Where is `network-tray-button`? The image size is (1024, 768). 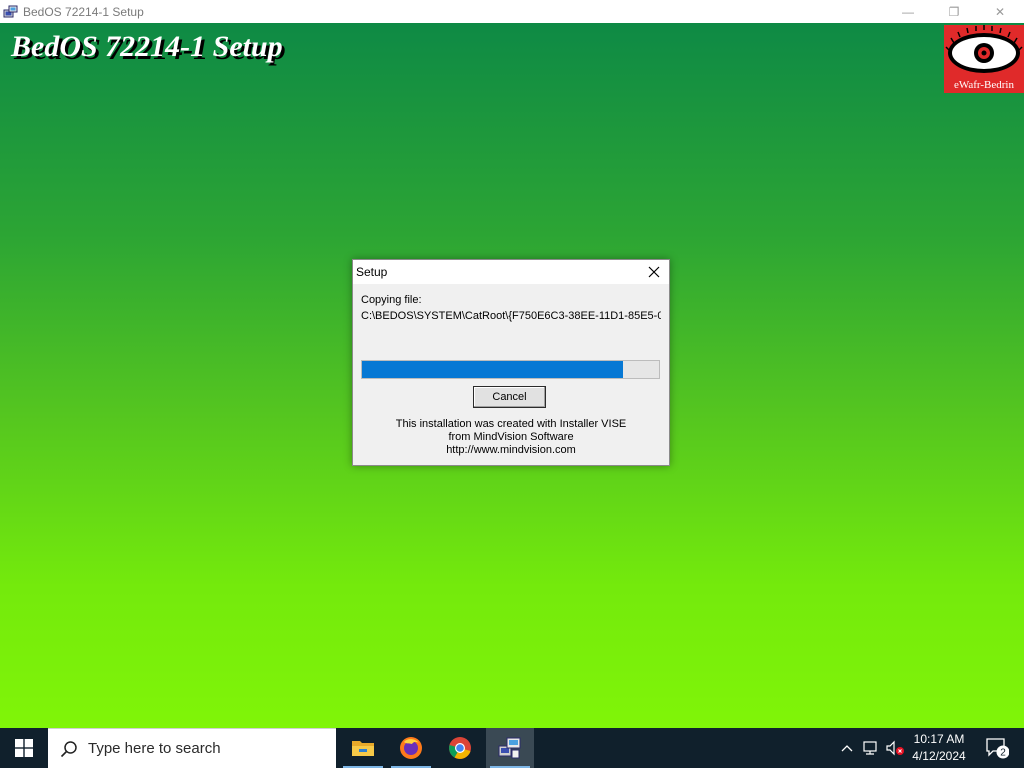 network-tray-button is located at coordinates (871, 748).